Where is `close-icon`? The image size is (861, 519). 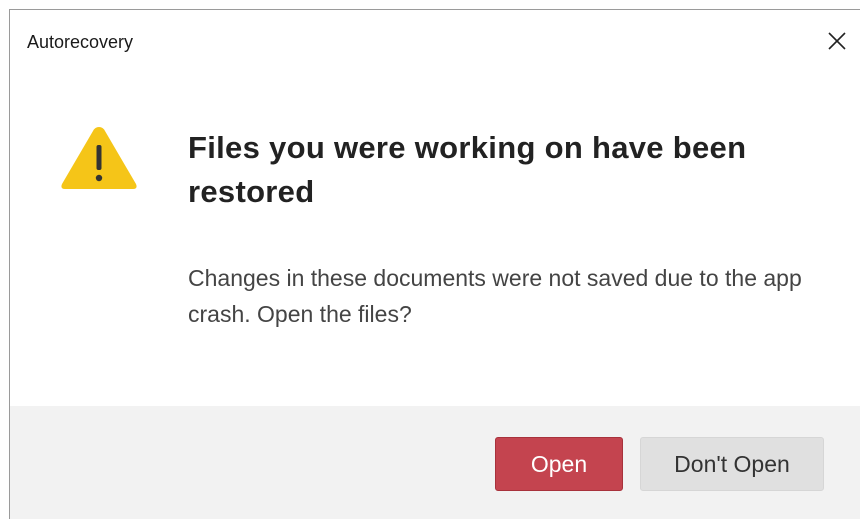 close-icon is located at coordinates (837, 41).